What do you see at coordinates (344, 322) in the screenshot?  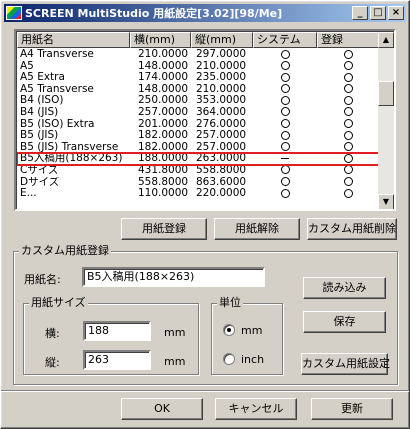 I see `save-button: 保存` at bounding box center [344, 322].